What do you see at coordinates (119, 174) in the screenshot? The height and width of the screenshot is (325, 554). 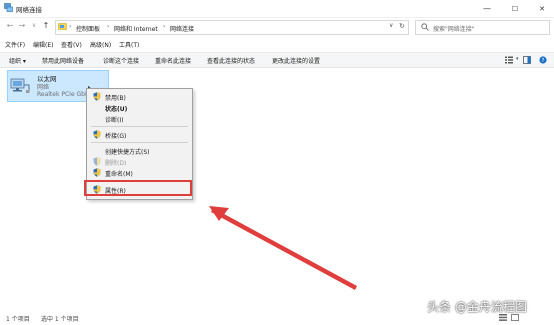 I see `menu-label: 重命名(M)` at bounding box center [119, 174].